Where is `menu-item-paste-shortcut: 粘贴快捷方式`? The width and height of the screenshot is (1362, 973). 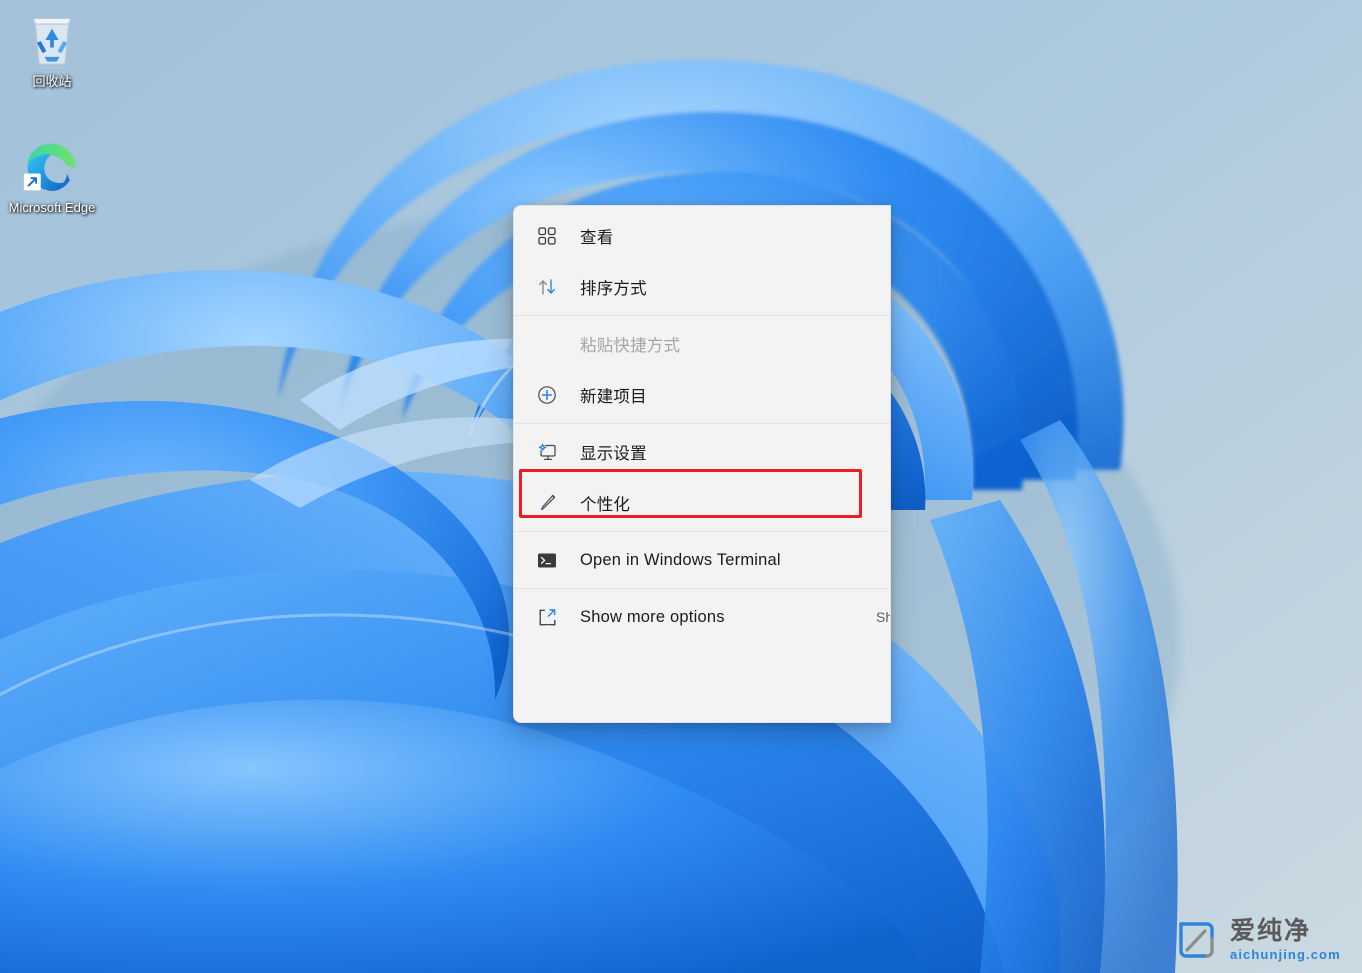 menu-item-paste-shortcut: 粘贴快捷方式 is located at coordinates (702, 344).